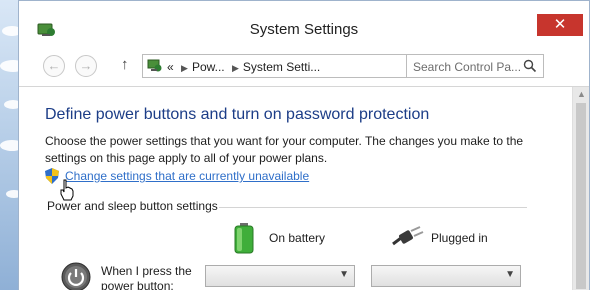 The image size is (590, 290). What do you see at coordinates (408, 236) in the screenshot?
I see `plug-icon` at bounding box center [408, 236].